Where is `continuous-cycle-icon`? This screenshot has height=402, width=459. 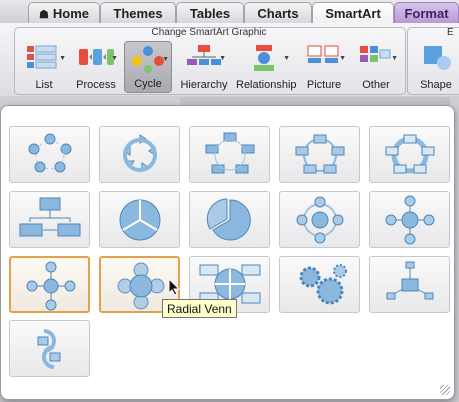 continuous-cycle-icon is located at coordinates (410, 154).